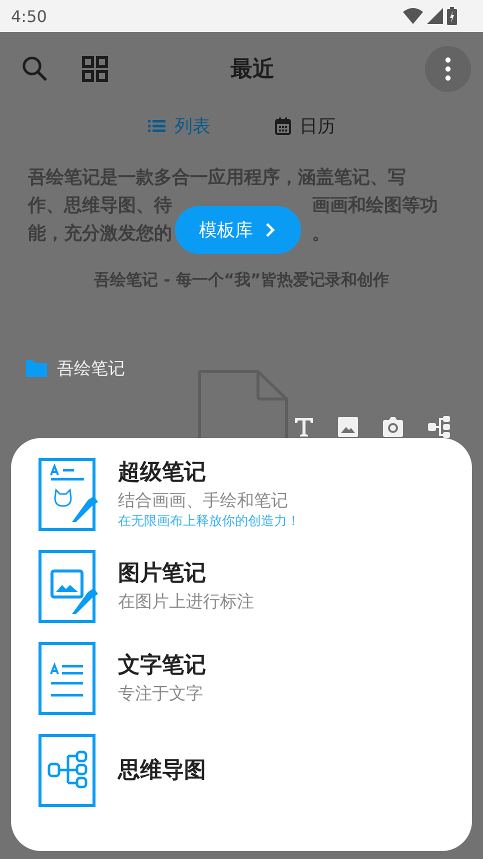  Describe the element at coordinates (36, 368) in the screenshot. I see `folder-icon` at that location.